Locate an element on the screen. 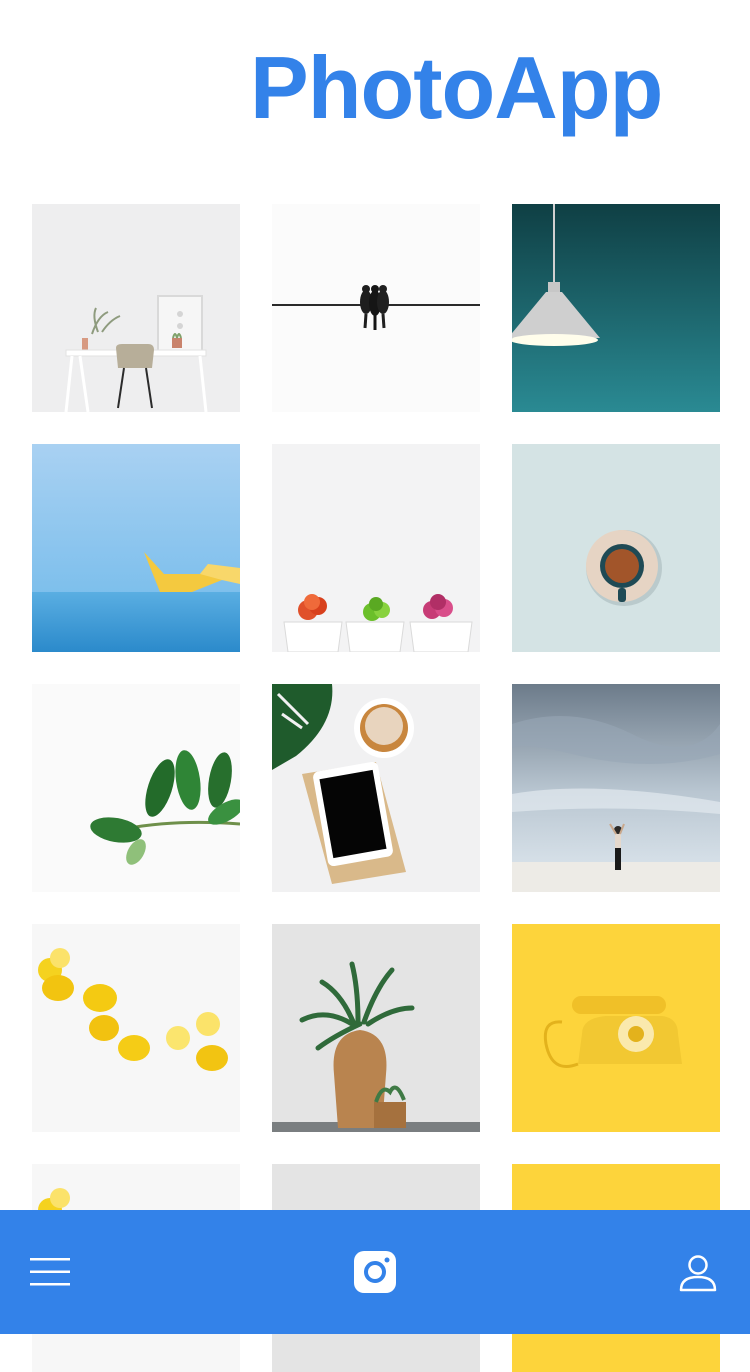 The image size is (750, 1372). photo-beach-person is located at coordinates (616, 788).